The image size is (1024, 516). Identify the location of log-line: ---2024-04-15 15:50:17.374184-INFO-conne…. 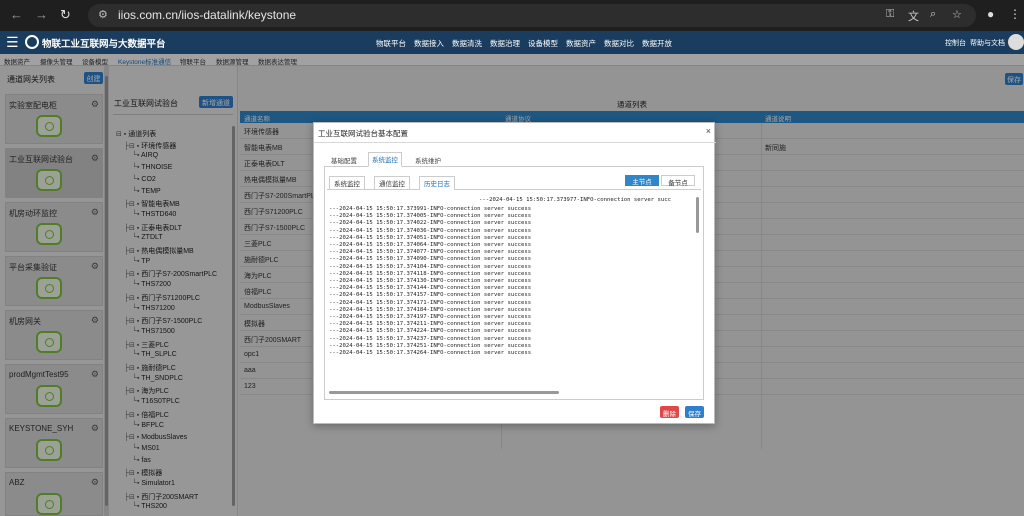
(430, 309).